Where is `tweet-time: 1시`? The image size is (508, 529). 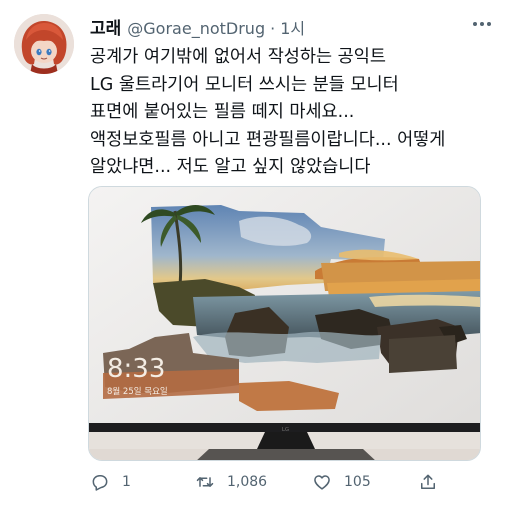 tweet-time: 1시 is located at coordinates (292, 27).